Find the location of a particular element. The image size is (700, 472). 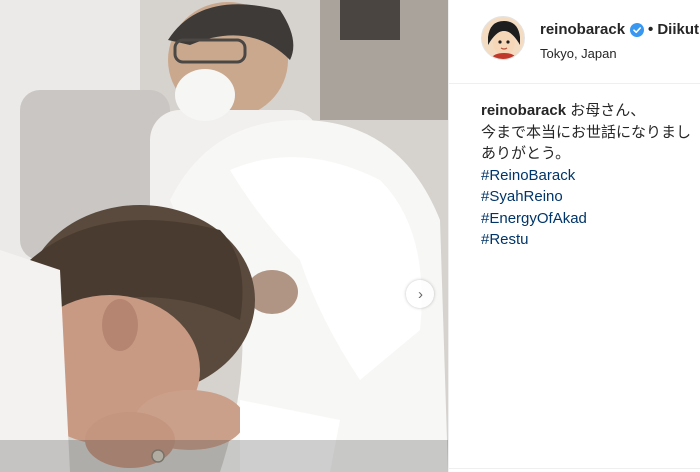

caption-text-line: 今まで本当にお世話になりまし is located at coordinates (586, 132).